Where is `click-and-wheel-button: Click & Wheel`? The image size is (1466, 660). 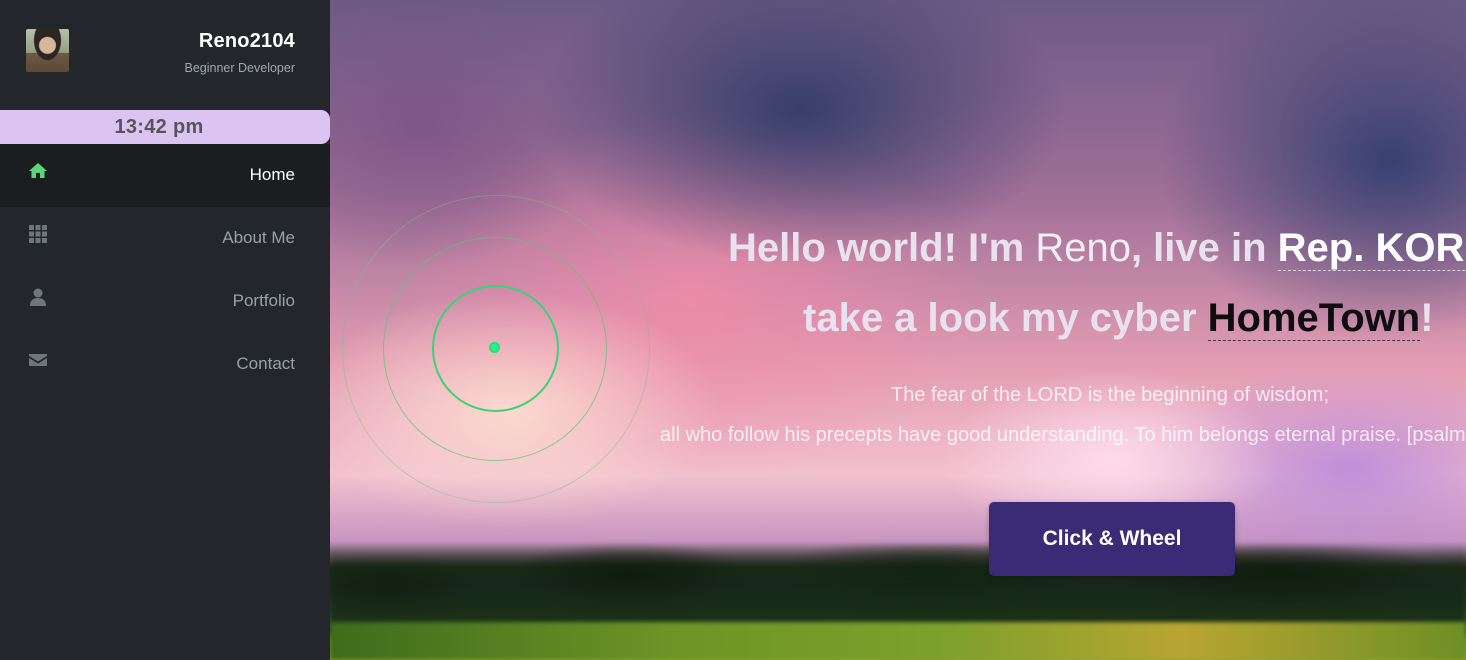 click-and-wheel-button: Click & Wheel is located at coordinates (1112, 539).